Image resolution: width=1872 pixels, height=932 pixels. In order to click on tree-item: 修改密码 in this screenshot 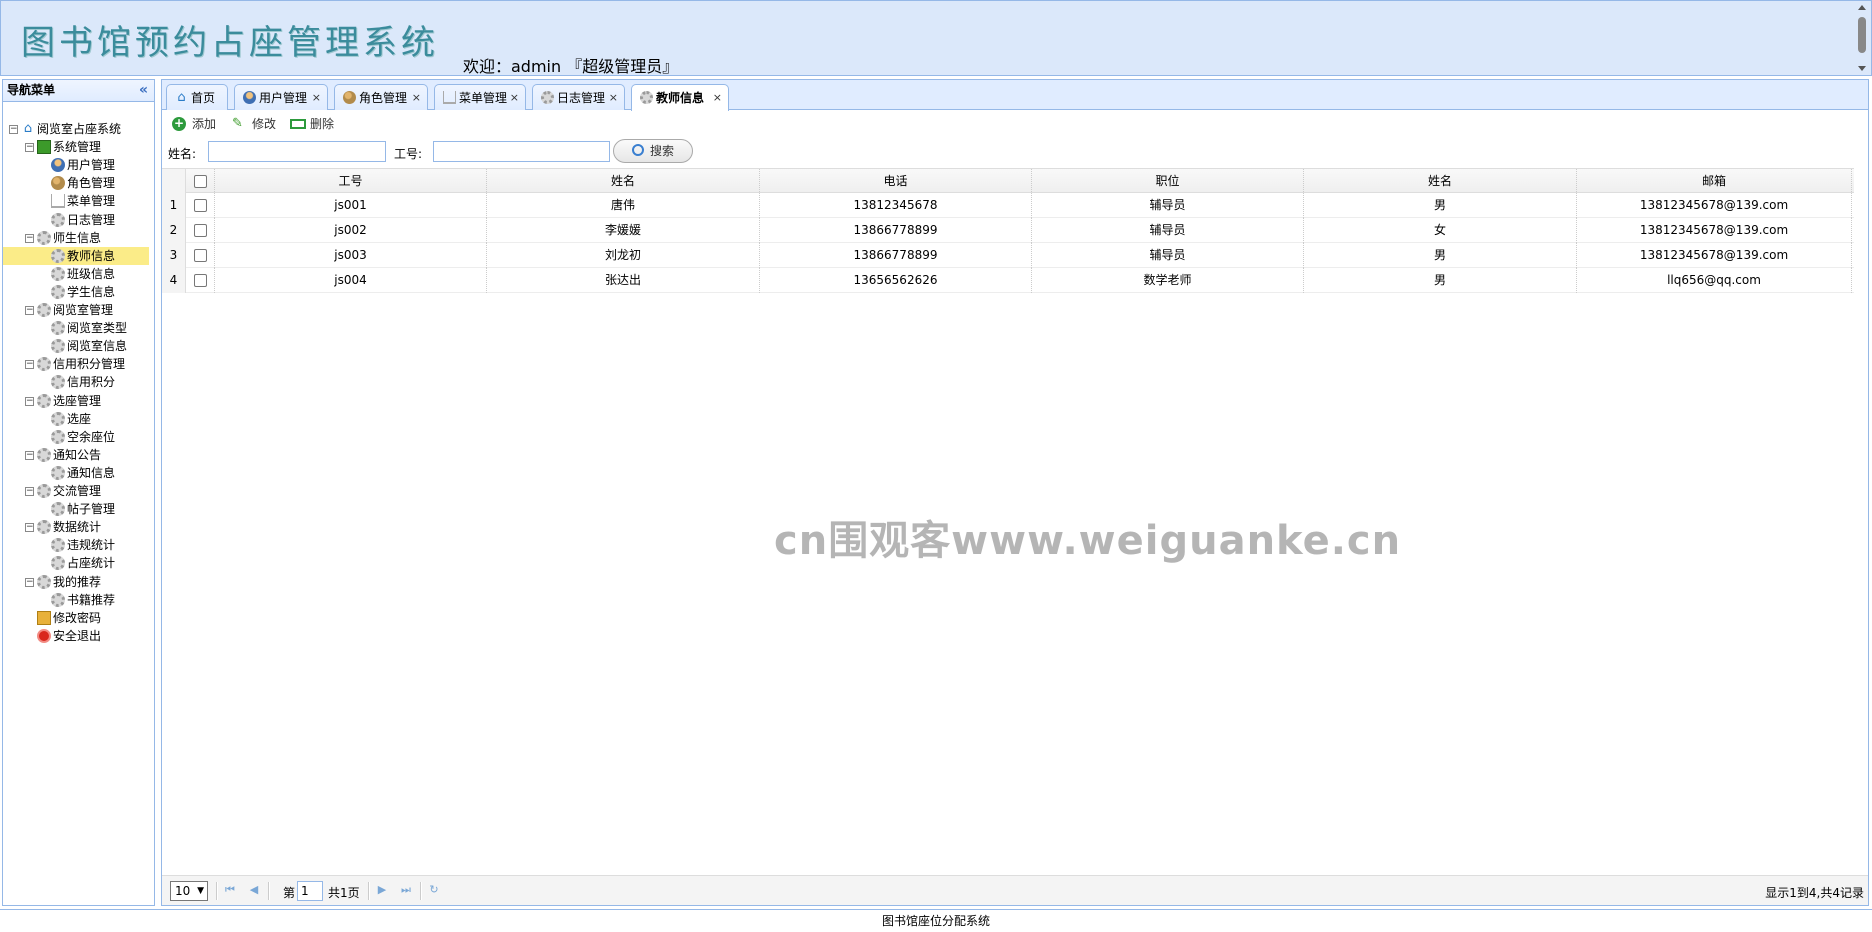, I will do `click(76, 618)`.